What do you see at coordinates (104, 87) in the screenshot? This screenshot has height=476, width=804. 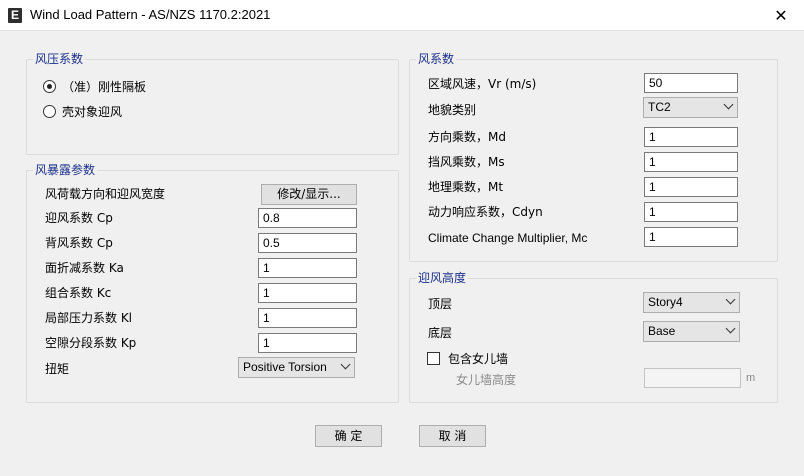 I see `rigid-diaphragm-label: （准）刚性隔板` at bounding box center [104, 87].